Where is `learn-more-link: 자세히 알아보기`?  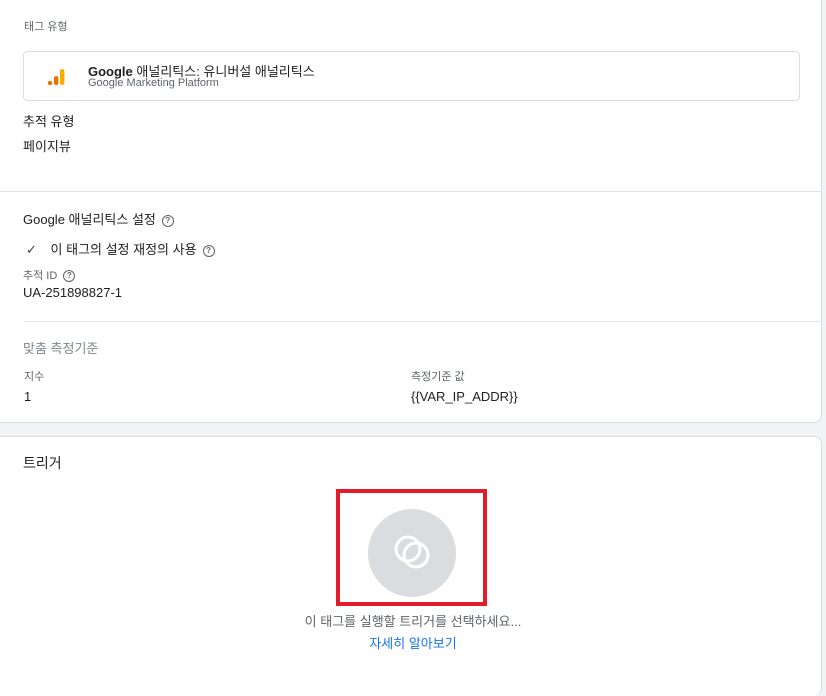 learn-more-link: 자세히 알아보기 is located at coordinates (413, 642).